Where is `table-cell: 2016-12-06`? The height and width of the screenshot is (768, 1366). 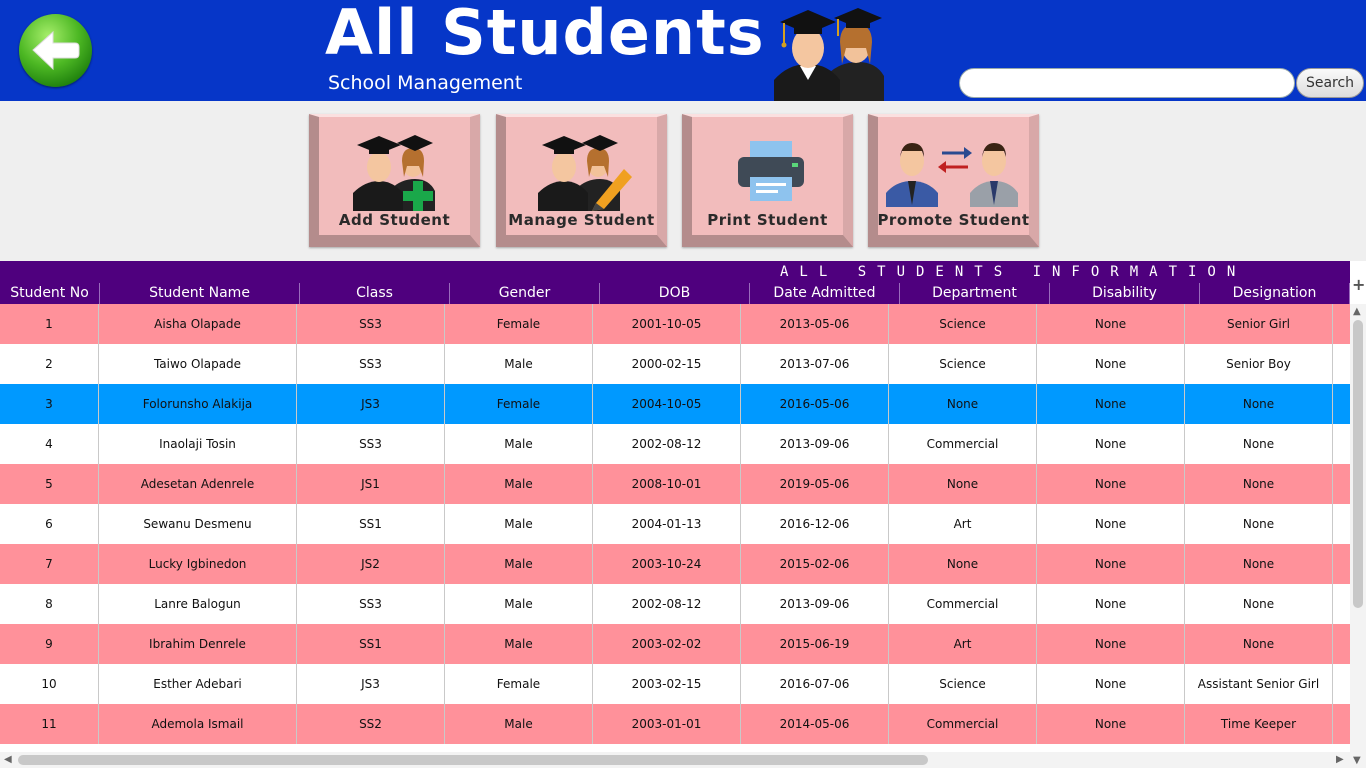
table-cell: 2016-12-06 is located at coordinates (815, 524).